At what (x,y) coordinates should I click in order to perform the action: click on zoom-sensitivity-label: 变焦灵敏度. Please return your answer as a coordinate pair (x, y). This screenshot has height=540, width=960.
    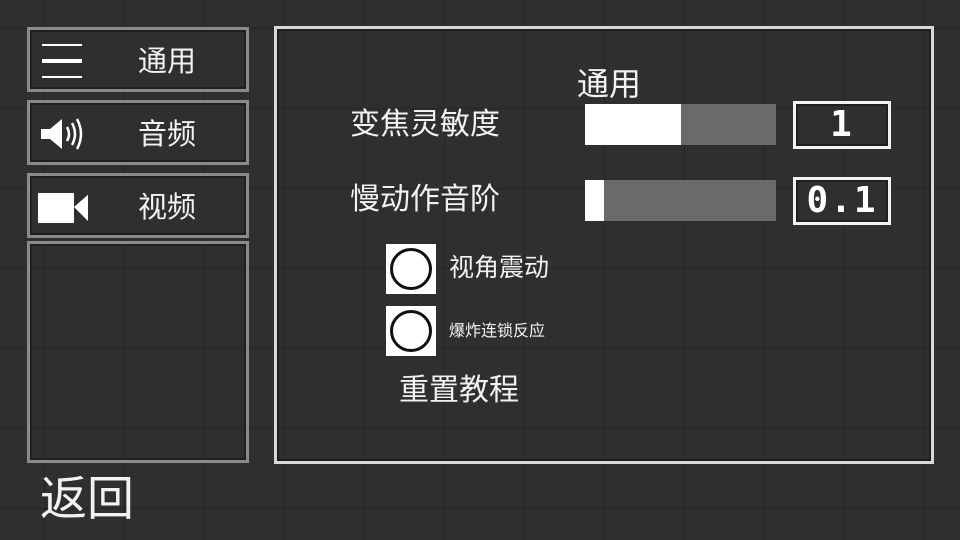
    Looking at the image, I should click on (425, 124).